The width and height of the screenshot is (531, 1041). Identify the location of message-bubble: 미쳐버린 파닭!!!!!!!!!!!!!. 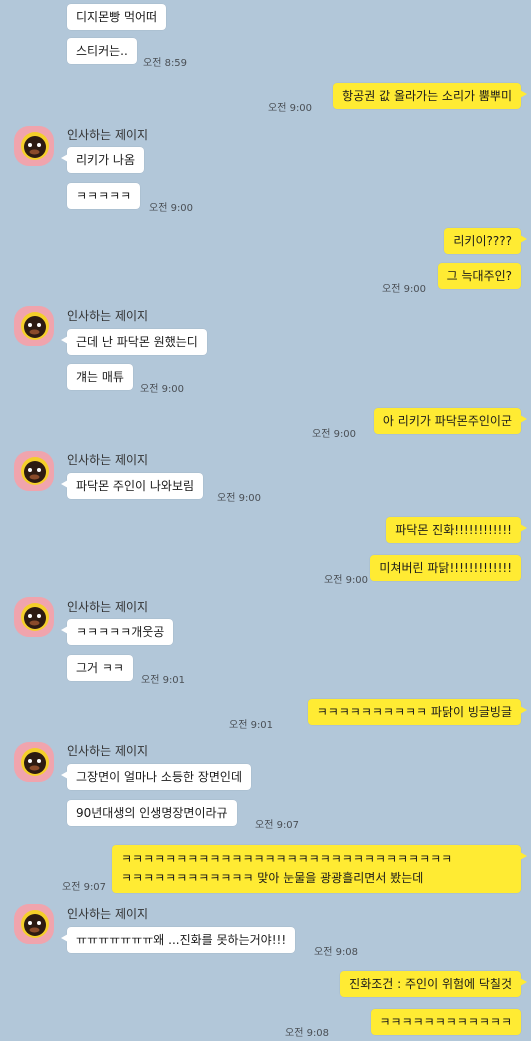
(445, 568).